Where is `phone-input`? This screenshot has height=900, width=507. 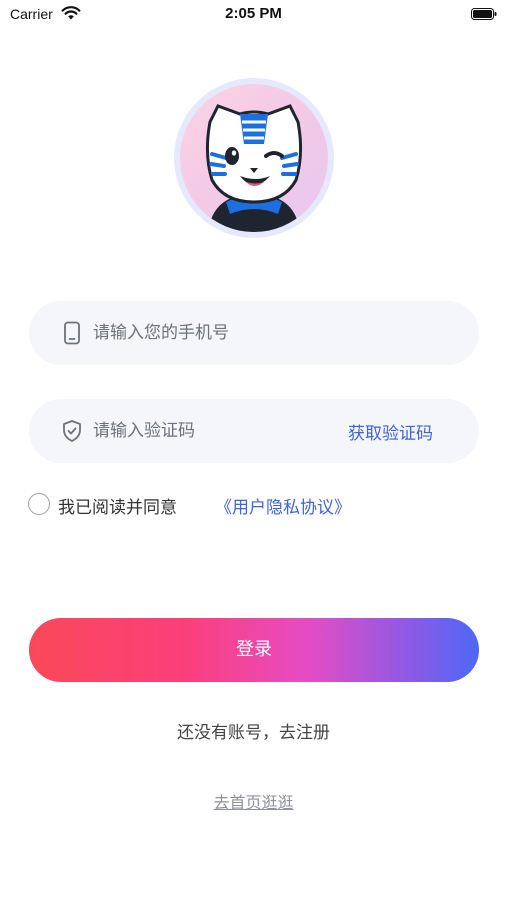 phone-input is located at coordinates (233, 333).